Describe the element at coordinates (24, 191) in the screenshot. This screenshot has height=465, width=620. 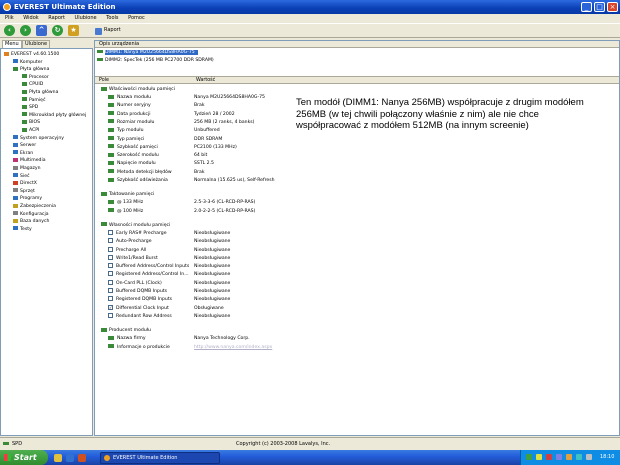
I see `tree-item: Sprzęt` at that location.